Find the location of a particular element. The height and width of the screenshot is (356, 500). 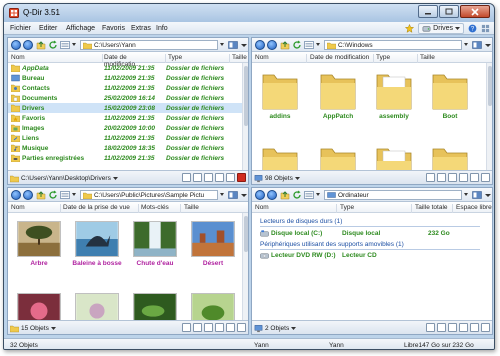

delete-icon is located at coordinates (241, 177).